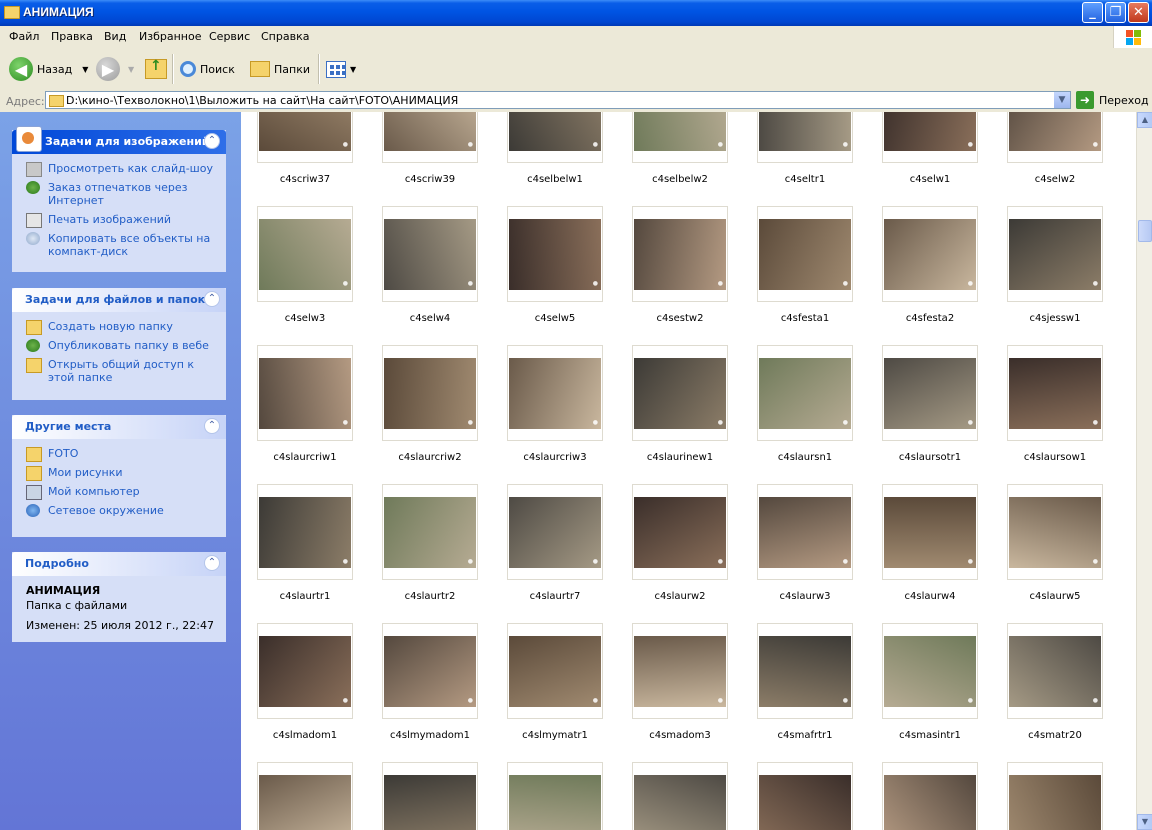  What do you see at coordinates (353, 69) in the screenshot?
I see `views-dropdown-icon: ▼` at bounding box center [353, 69].